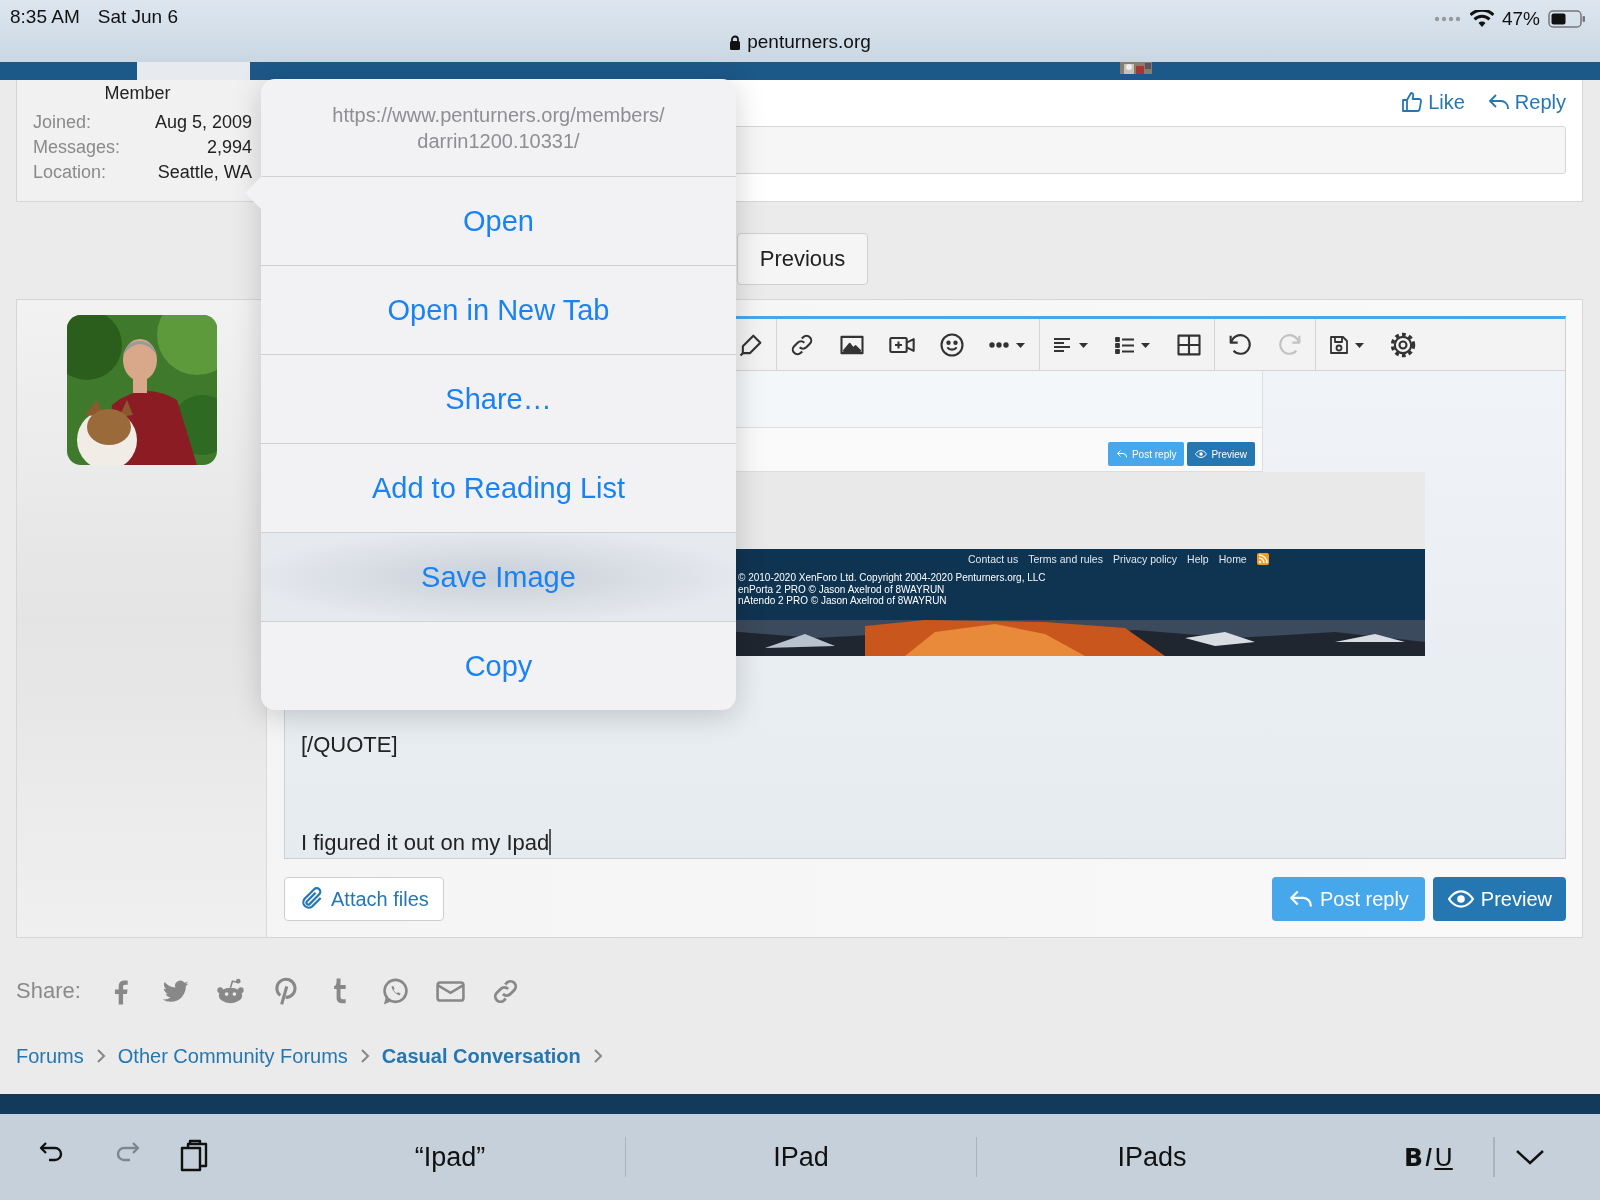 Image resolution: width=1600 pixels, height=1200 pixels. I want to click on status-time: 8:35 AM, so click(45, 17).